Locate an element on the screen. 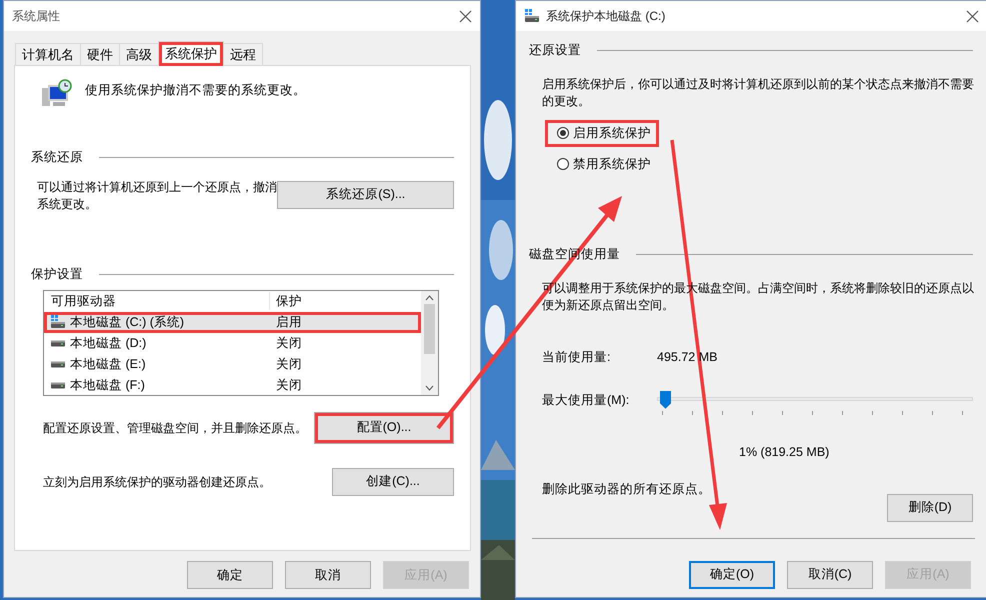  button: 确定(O) is located at coordinates (732, 574).